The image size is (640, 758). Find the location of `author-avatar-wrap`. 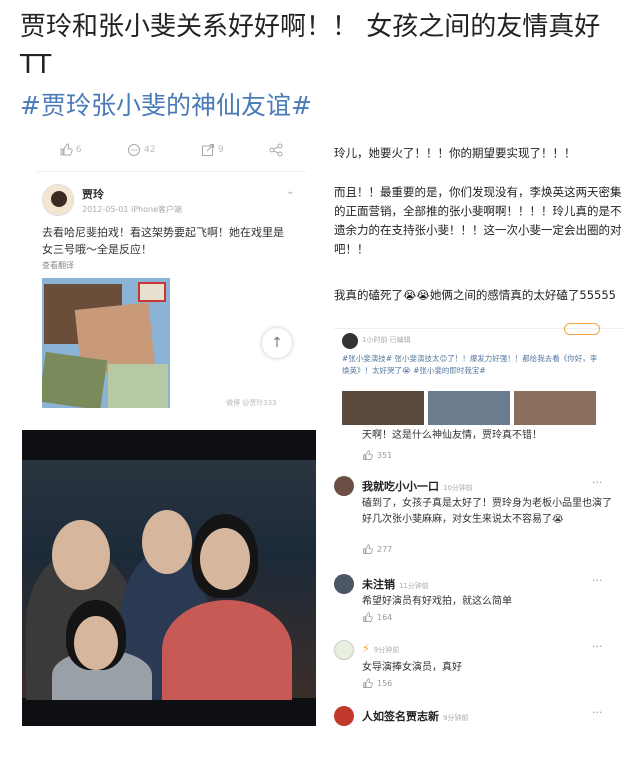

author-avatar-wrap is located at coordinates (58, 200).